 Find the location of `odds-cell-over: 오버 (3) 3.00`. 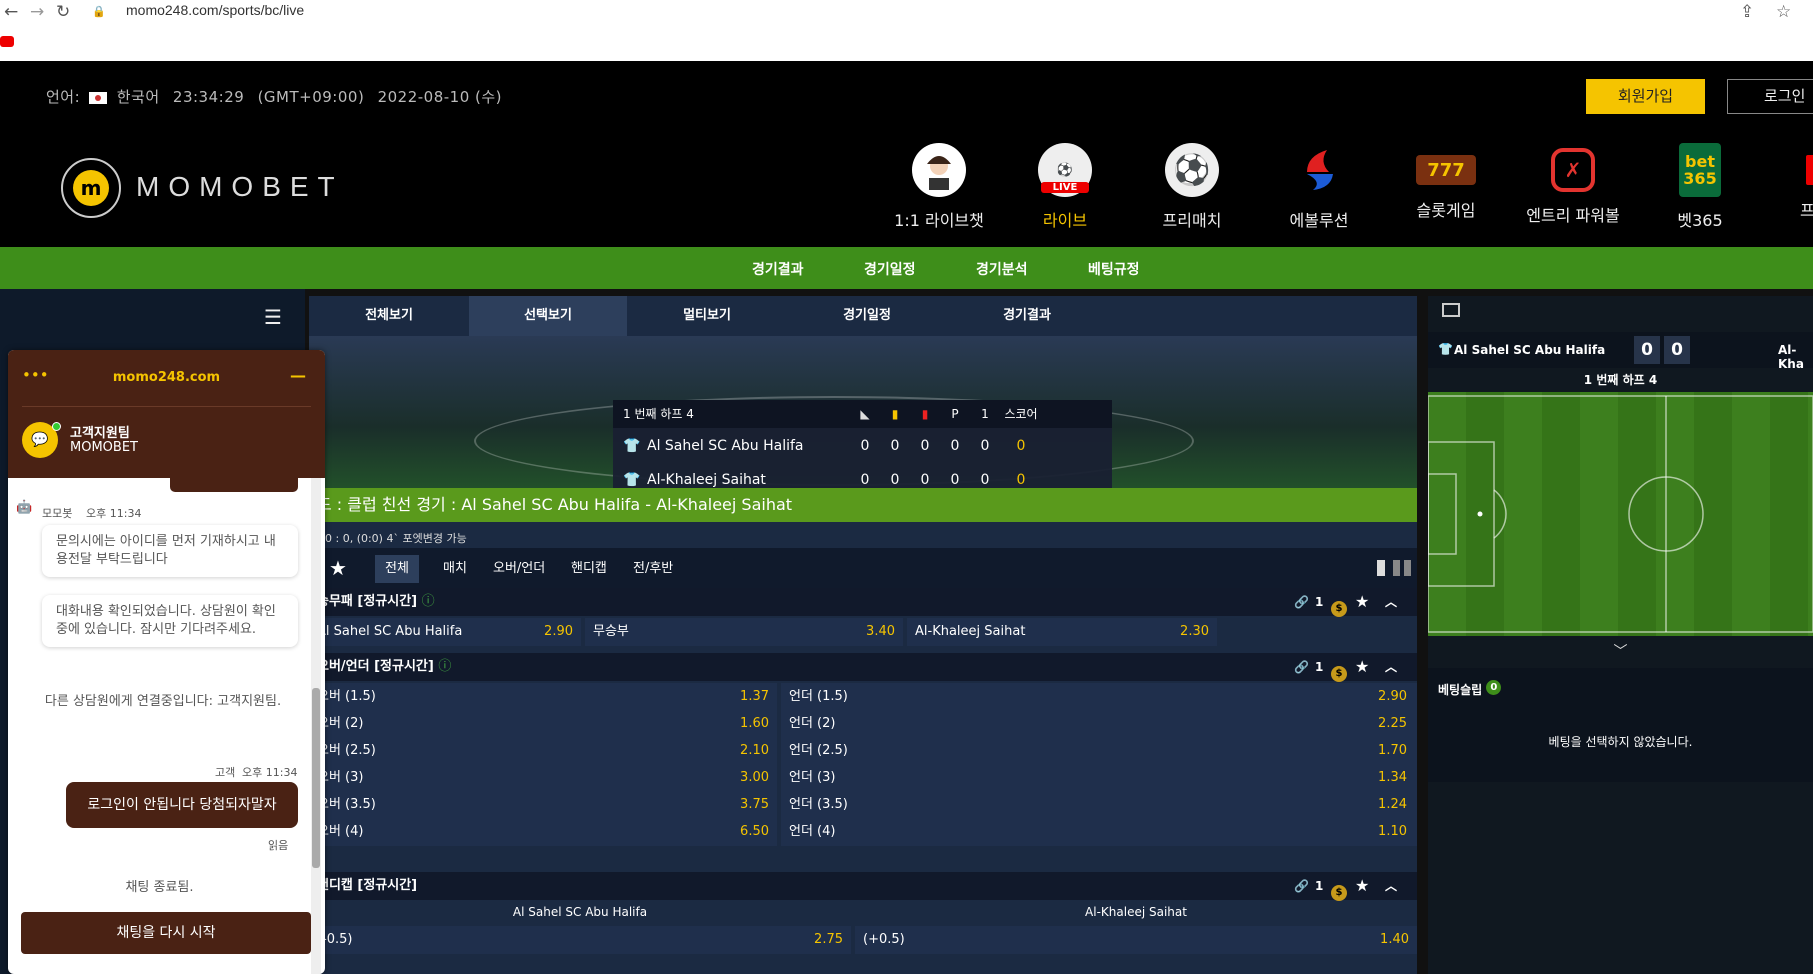

odds-cell-over: 오버 (3) 3.00 is located at coordinates (543, 778).